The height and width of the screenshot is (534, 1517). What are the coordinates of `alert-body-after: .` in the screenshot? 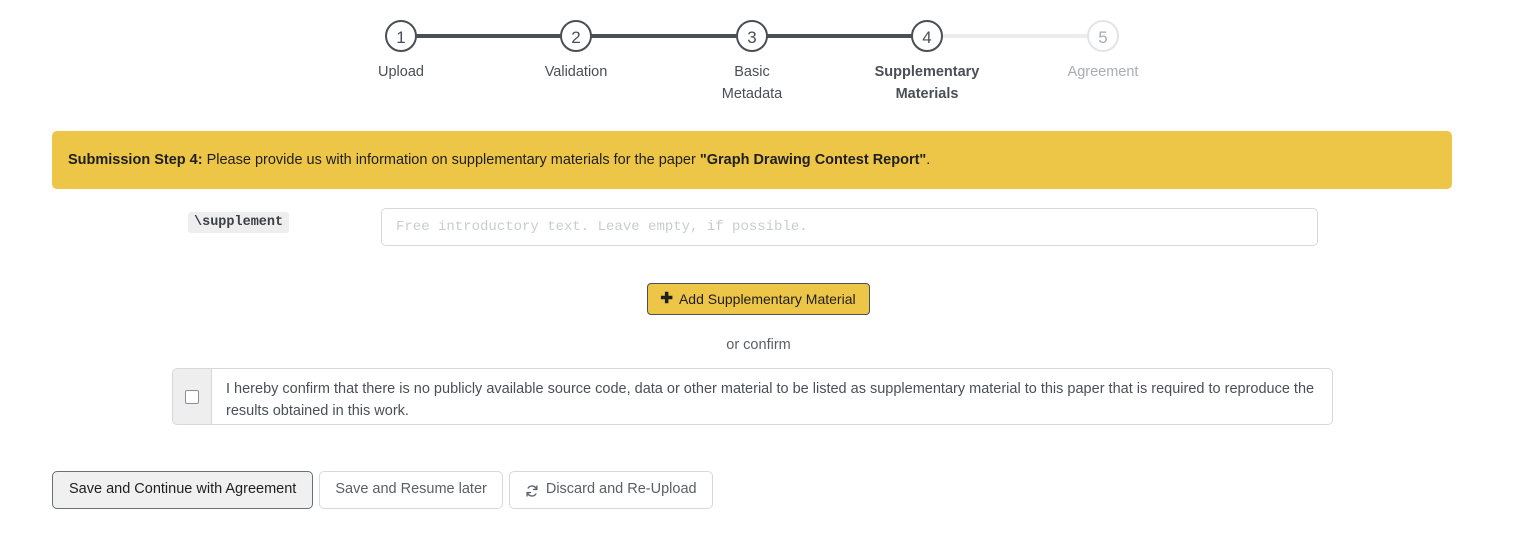 It's located at (928, 160).